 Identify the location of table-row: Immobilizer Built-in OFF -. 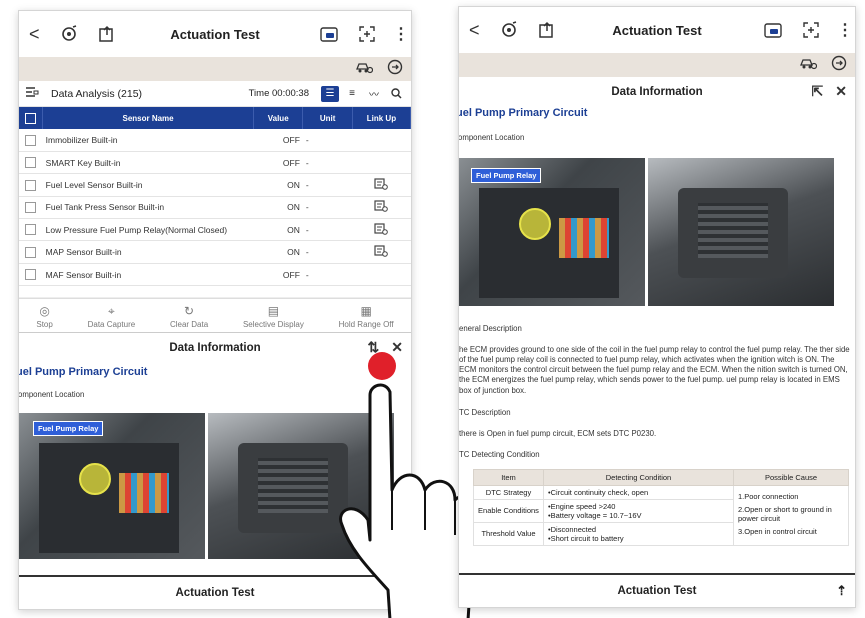
(215, 140).